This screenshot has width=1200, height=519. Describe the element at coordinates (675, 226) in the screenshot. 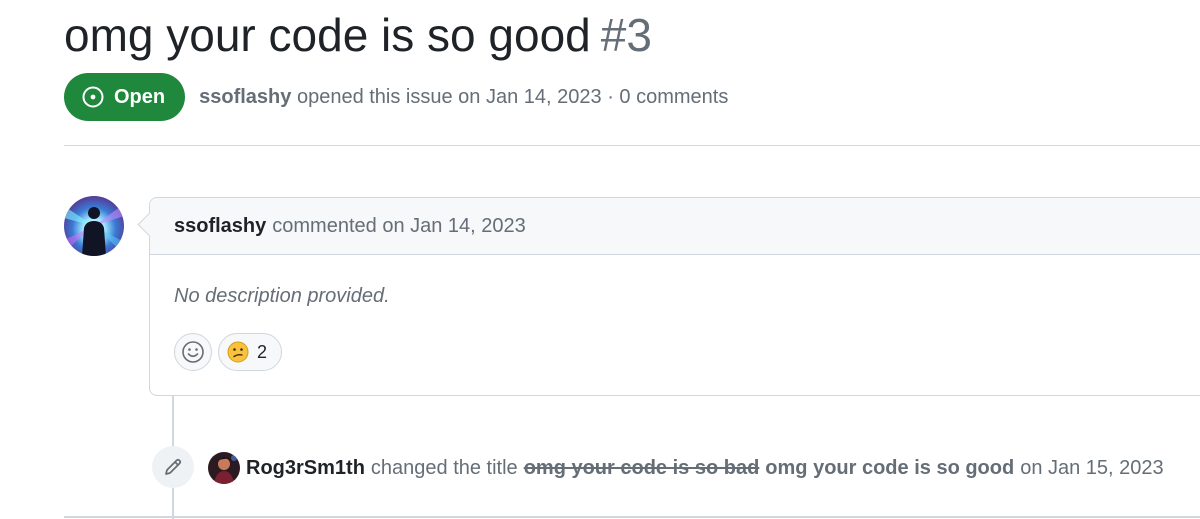

I see `comment-header: ssoflashy commented on Jan 14, 2023` at that location.